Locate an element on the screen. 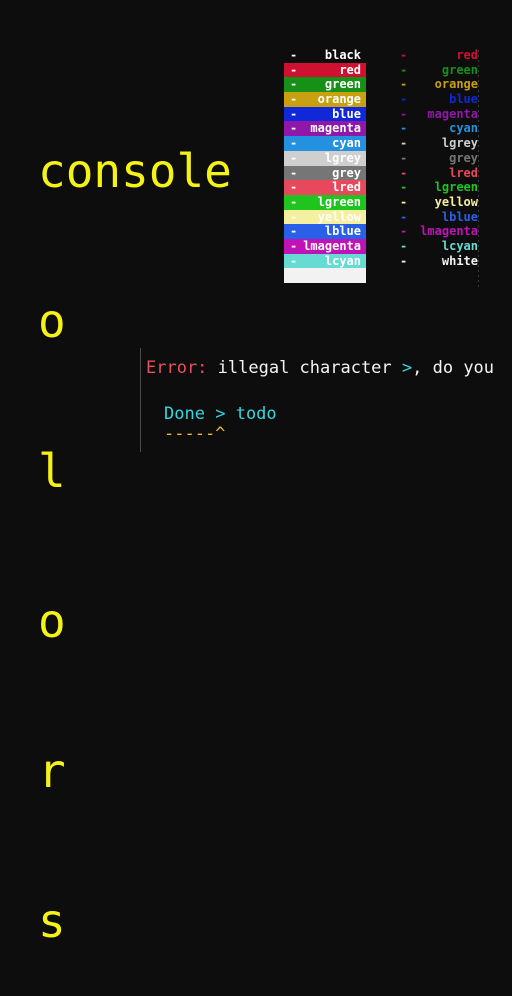 Image resolution: width=512 pixels, height=996 pixels. legend-label: yellow is located at coordinates (456, 201).